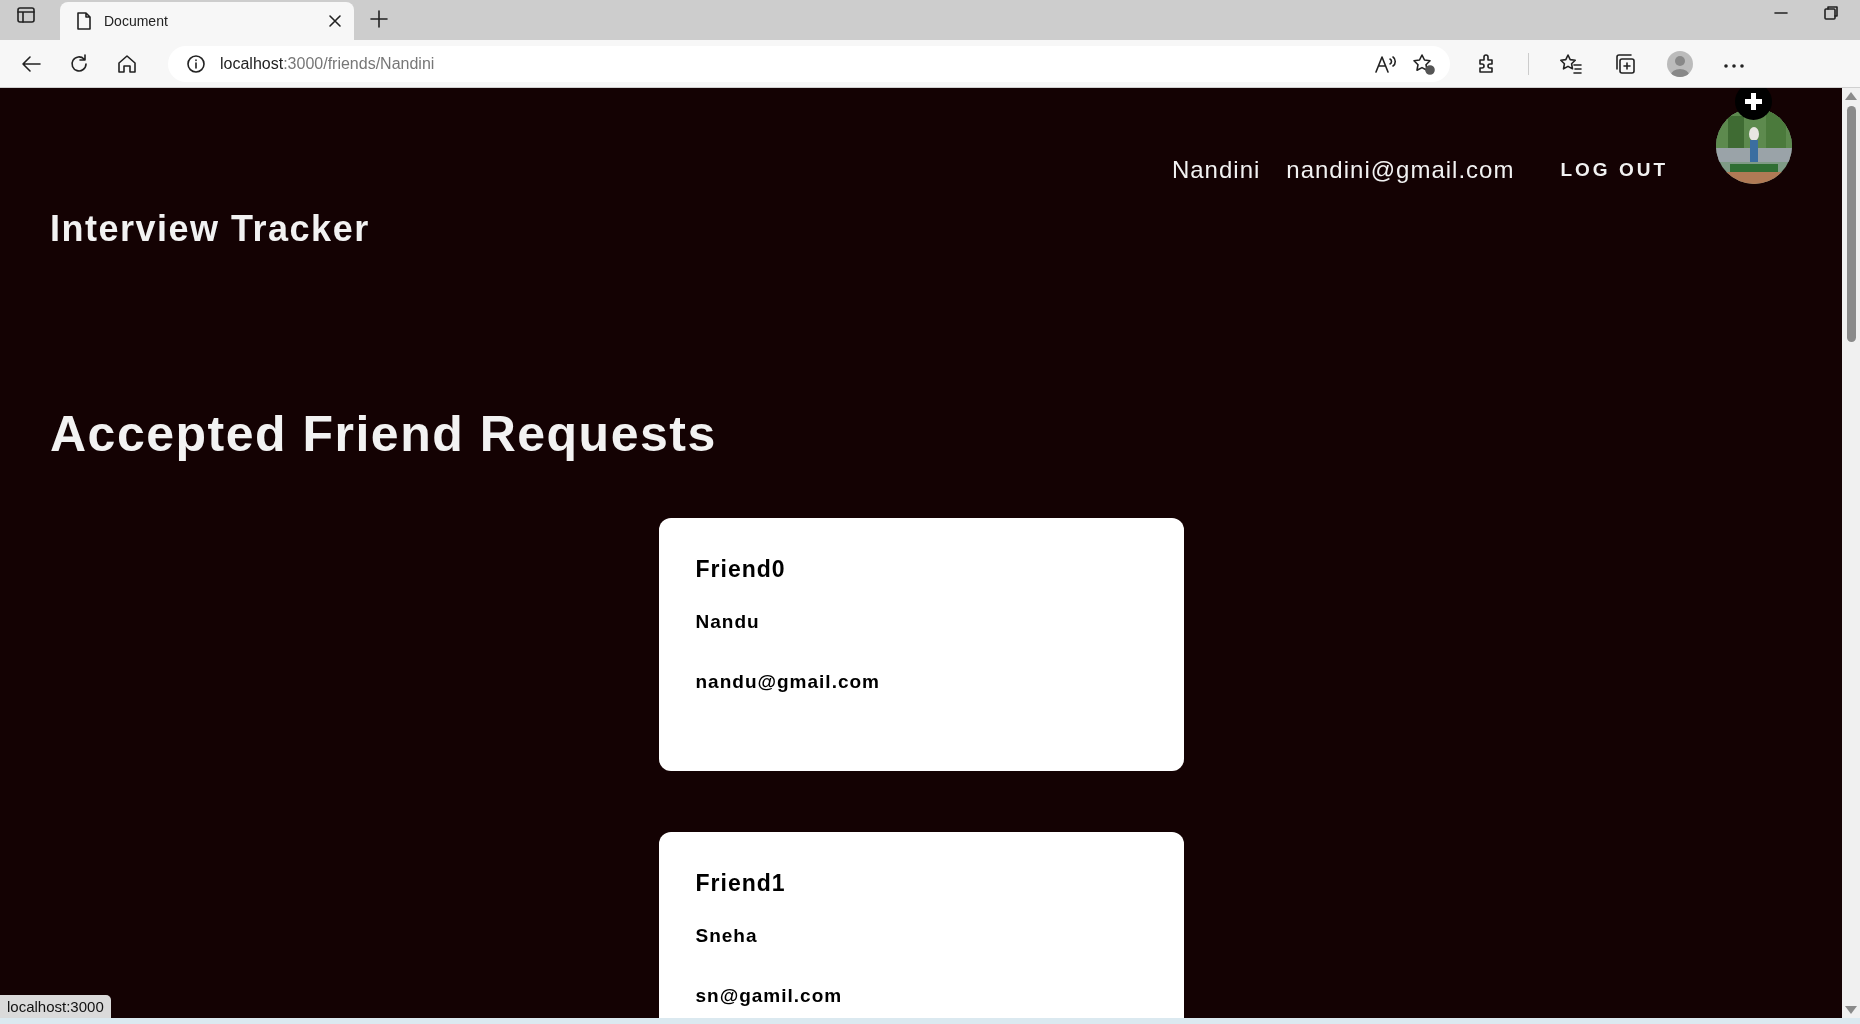  I want to click on restore-icon, so click(1831, 13).